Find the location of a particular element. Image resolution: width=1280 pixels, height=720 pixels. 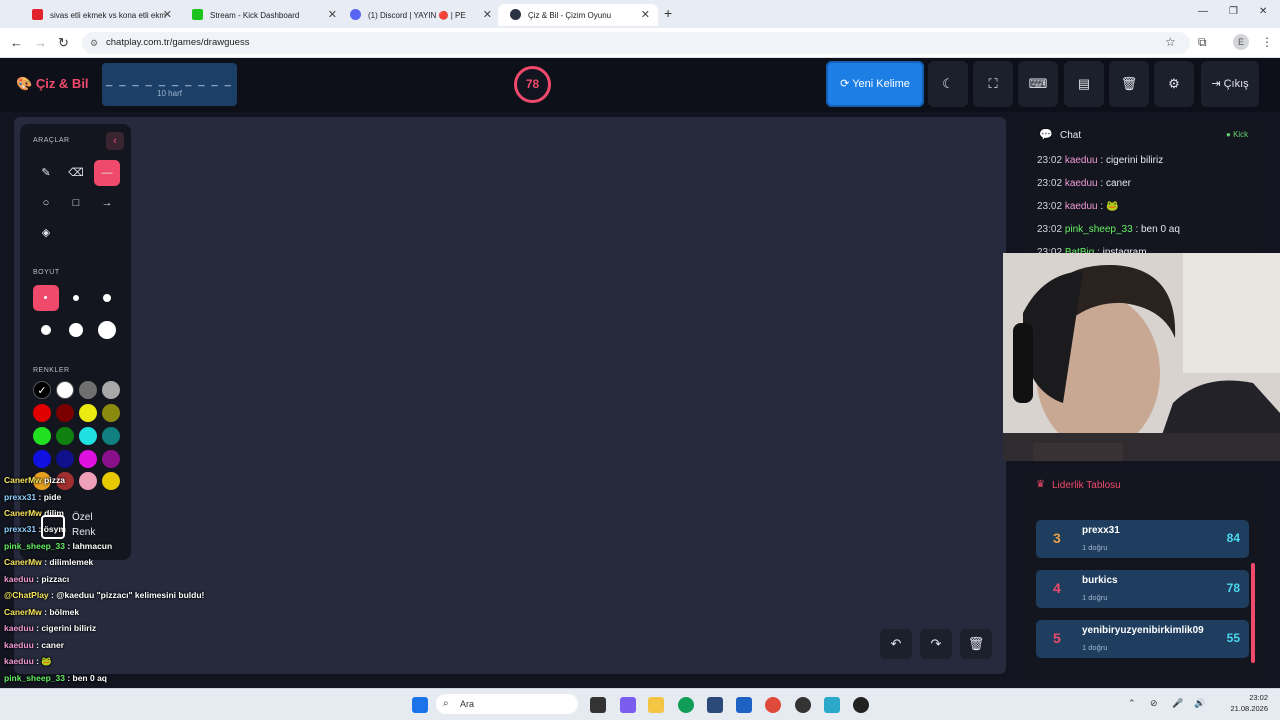

leaderboard-row: 4 burkics 1 doğru 78 is located at coordinates (1142, 589).